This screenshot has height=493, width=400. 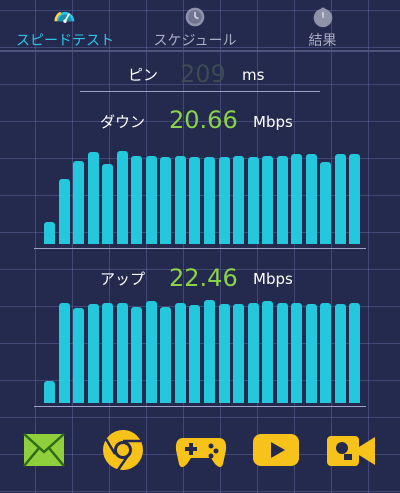 What do you see at coordinates (123, 122) in the screenshot?
I see `download-label: ダウン` at bounding box center [123, 122].